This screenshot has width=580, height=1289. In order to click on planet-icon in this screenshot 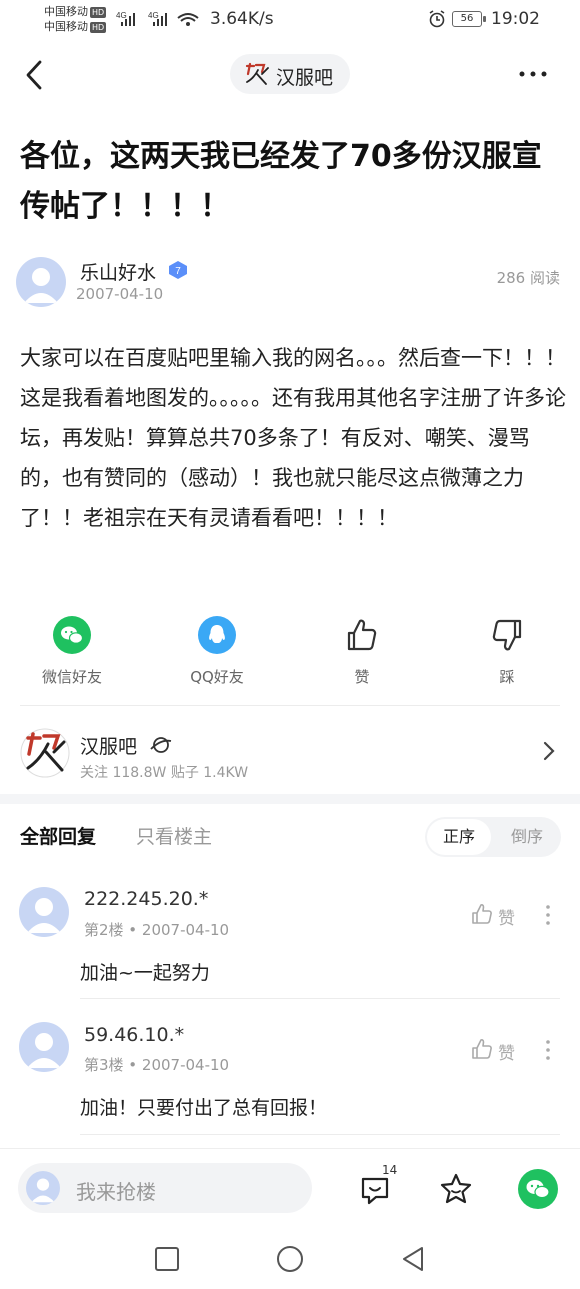, I will do `click(161, 745)`.